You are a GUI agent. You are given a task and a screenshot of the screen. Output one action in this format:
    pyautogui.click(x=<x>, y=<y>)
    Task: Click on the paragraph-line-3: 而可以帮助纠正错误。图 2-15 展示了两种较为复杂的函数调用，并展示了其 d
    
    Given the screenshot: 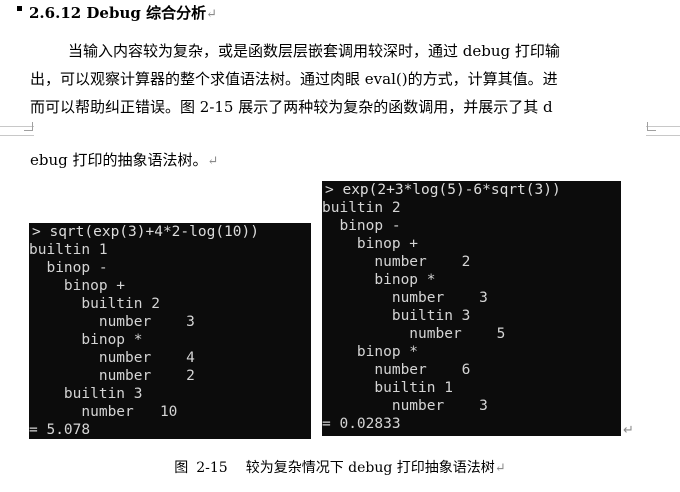 What is the action you would take?
    pyautogui.click(x=291, y=107)
    